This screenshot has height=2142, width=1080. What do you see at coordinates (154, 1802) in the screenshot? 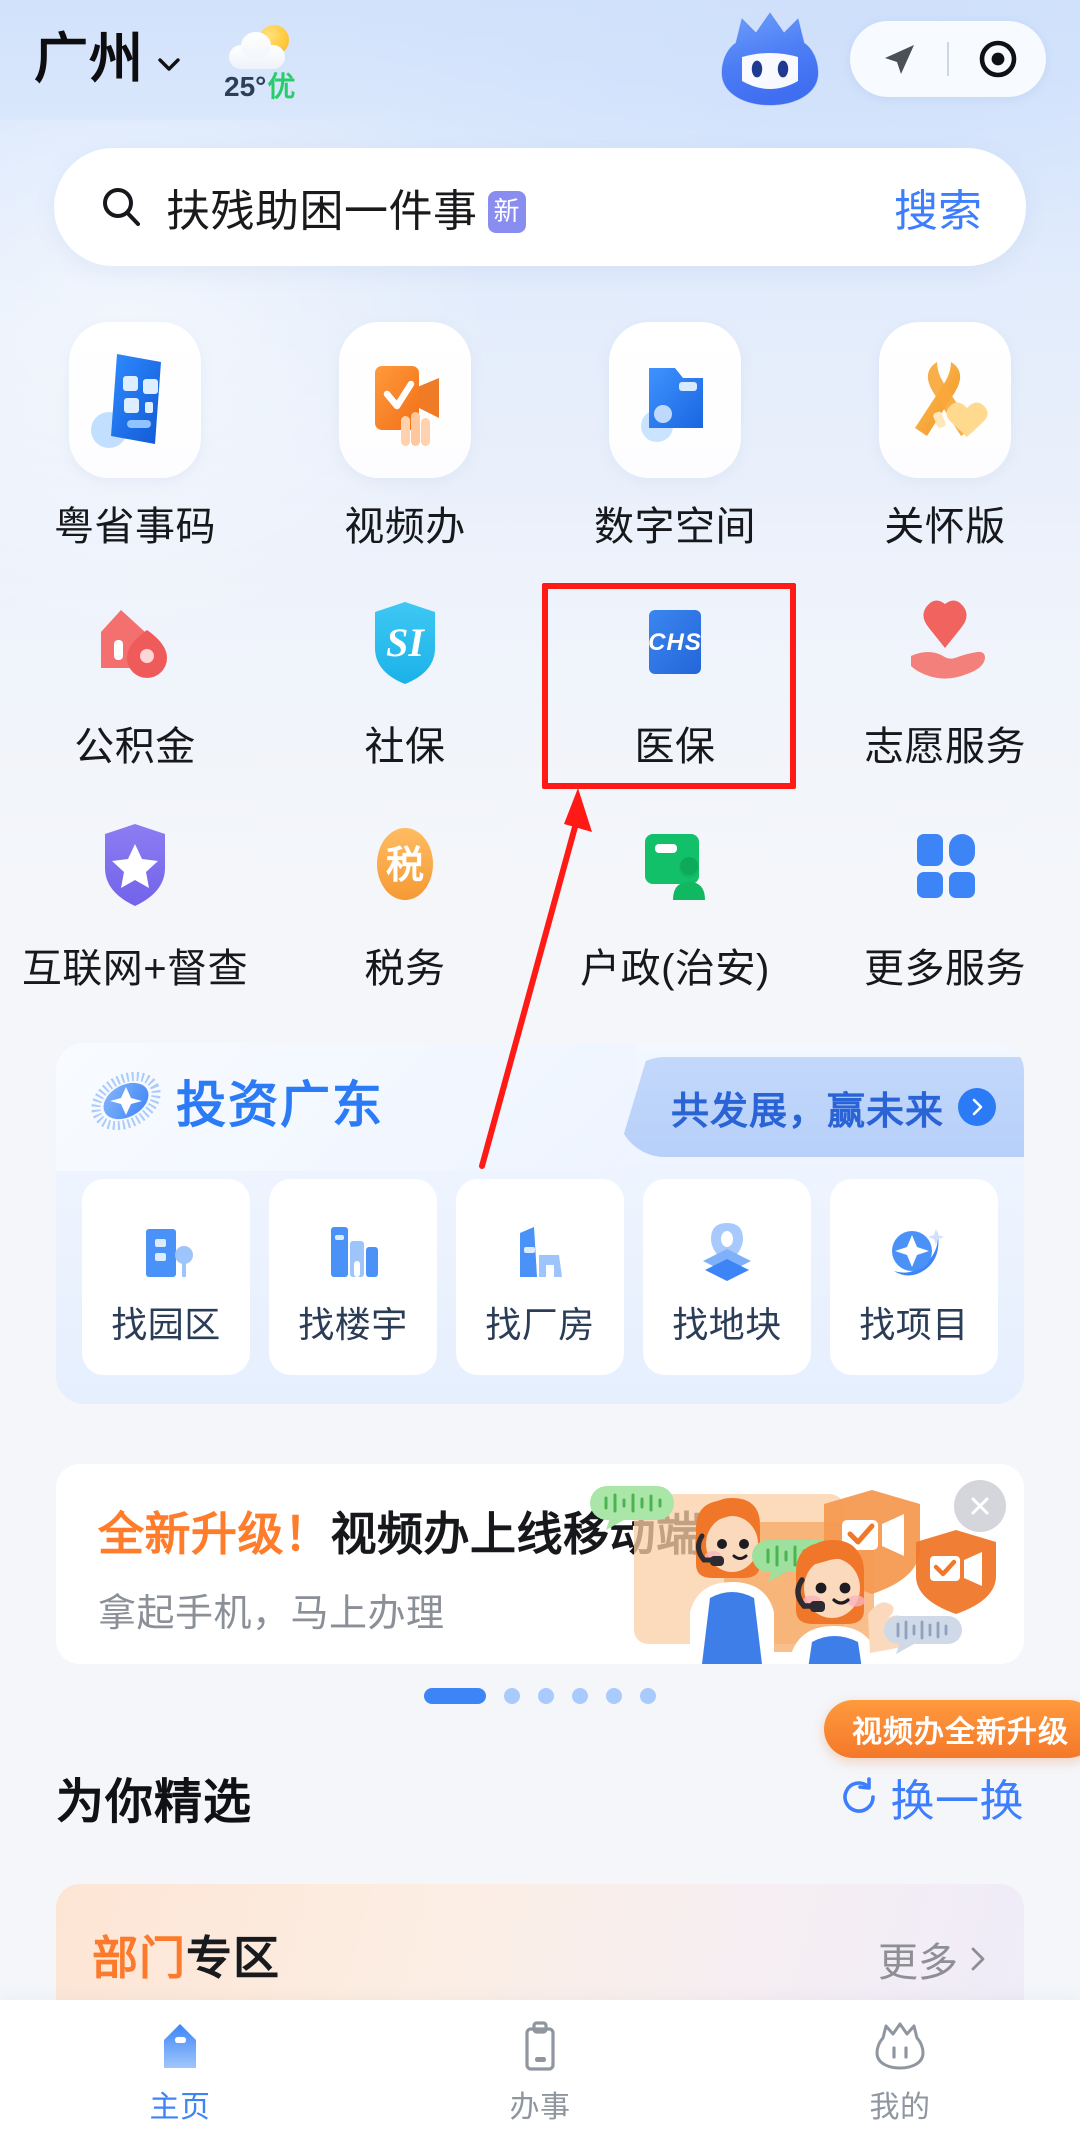
I see `page-title: 为你精选` at bounding box center [154, 1802].